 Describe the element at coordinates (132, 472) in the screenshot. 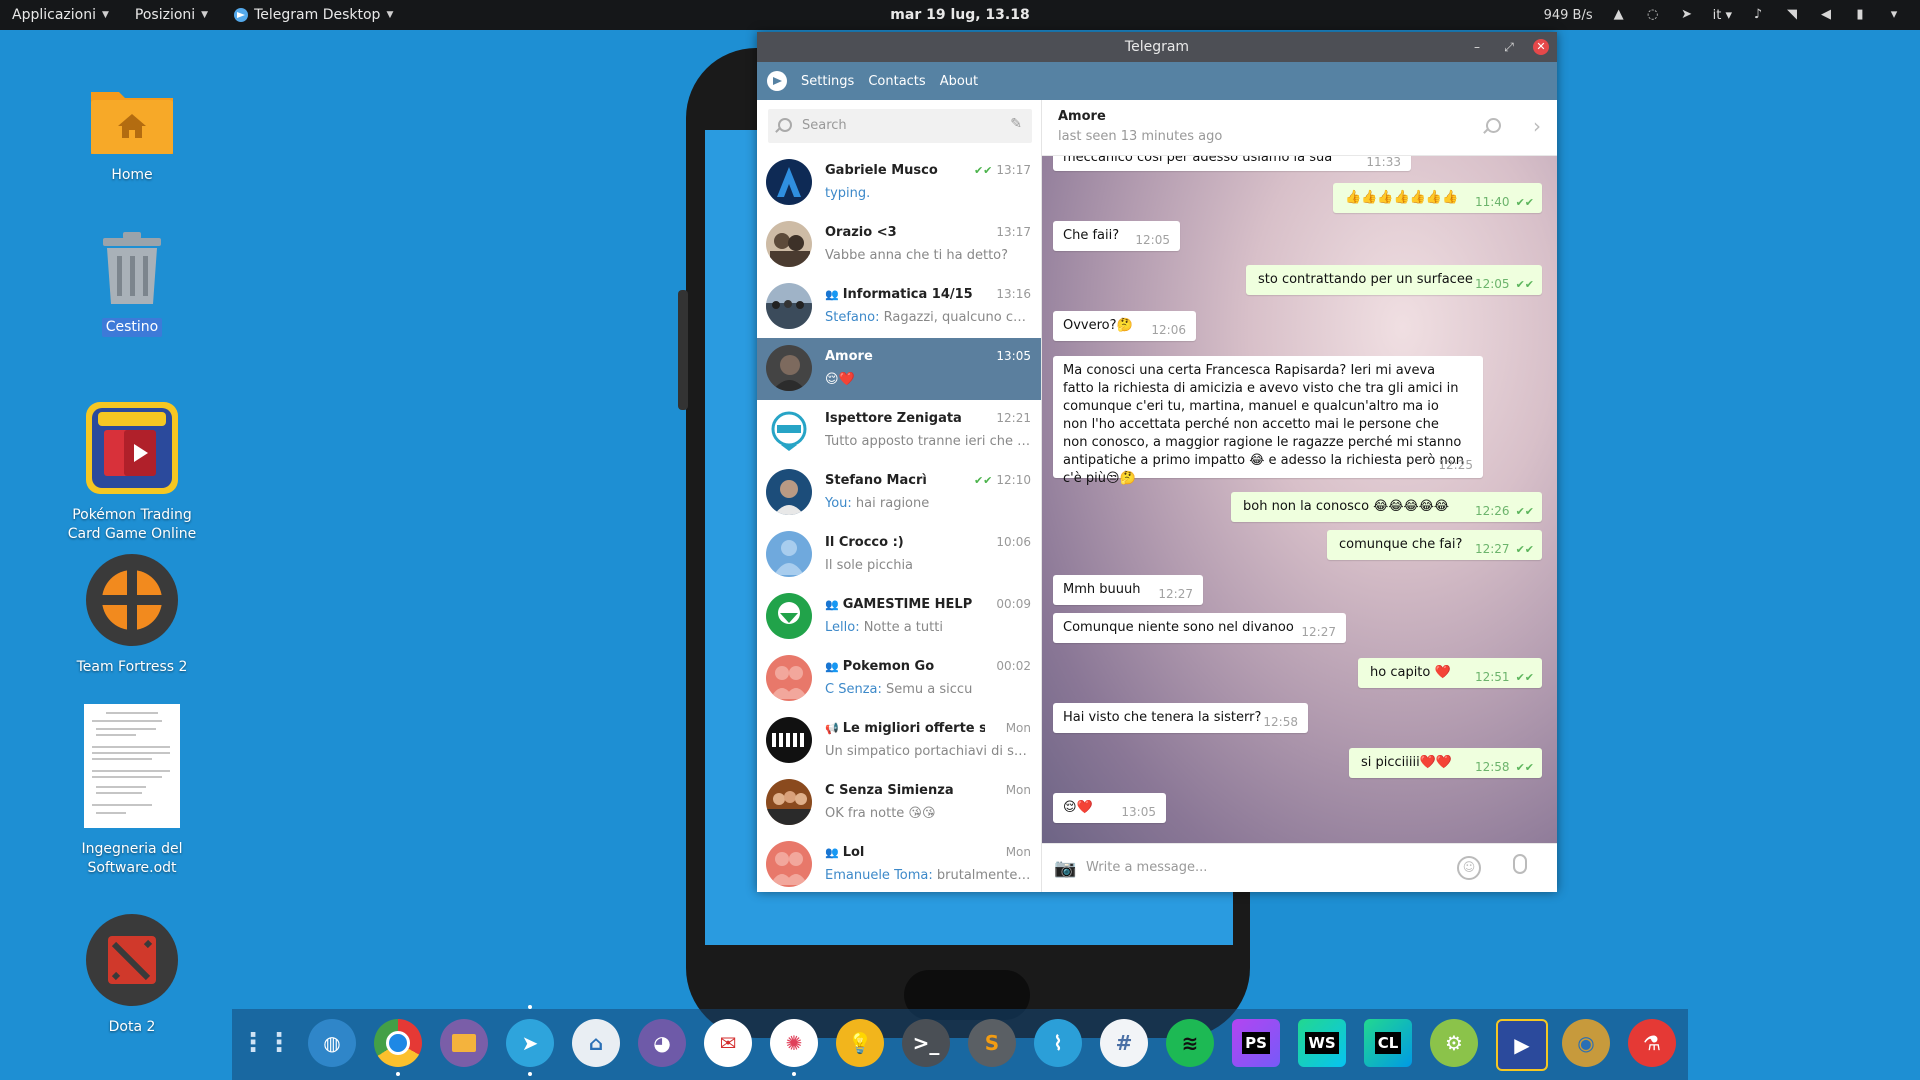

I see `desktop-icon-pokemon-tcg: Pokémon Trading Card Game Online` at that location.